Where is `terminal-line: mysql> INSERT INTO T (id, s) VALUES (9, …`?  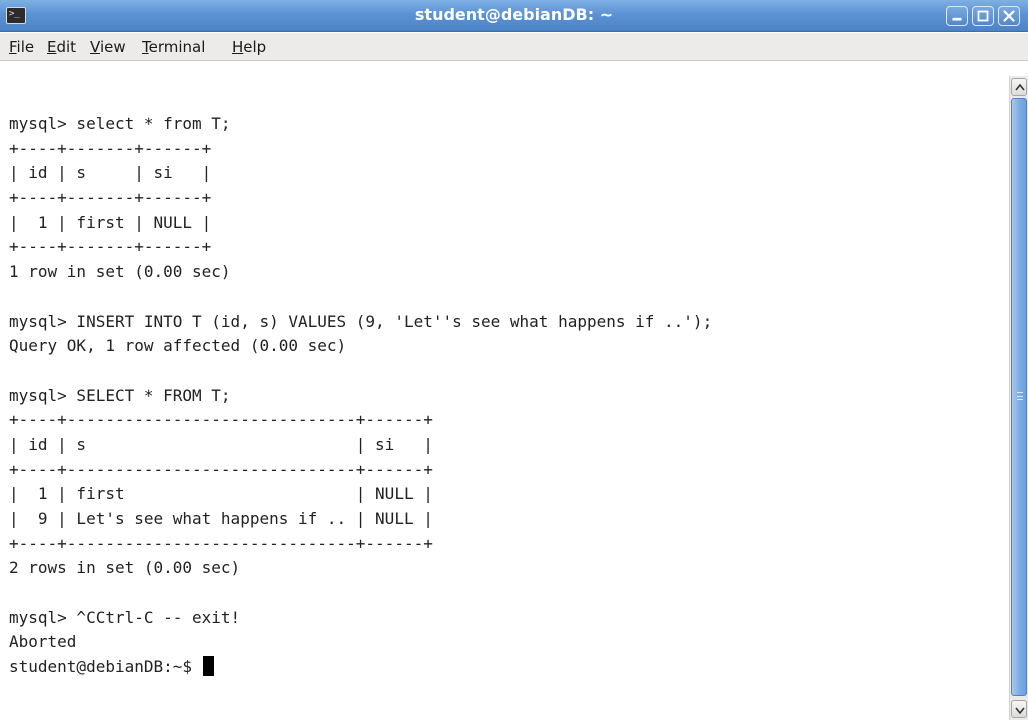 terminal-line: mysql> INSERT INTO T (id, s) VALUES (9, … is located at coordinates (361, 321).